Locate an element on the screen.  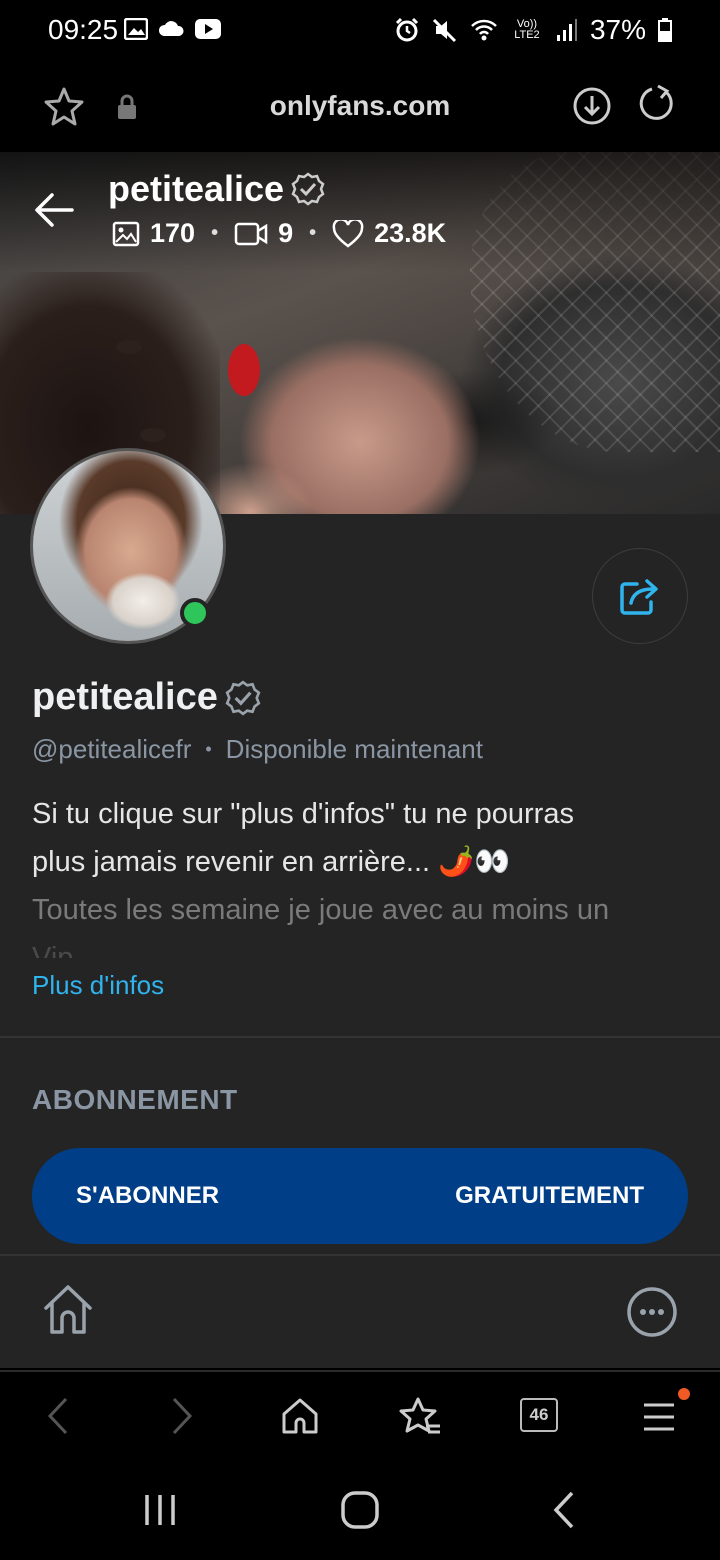
profile-display-name: petitealice is located at coordinates (147, 697).